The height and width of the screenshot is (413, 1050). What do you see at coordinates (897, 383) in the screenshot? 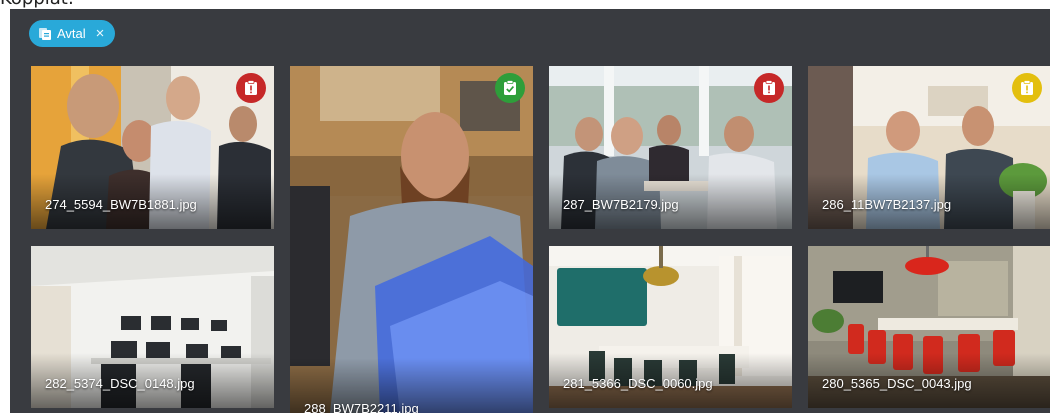
I see `image-filename: 280_5365_DSC_0043.jpg` at bounding box center [897, 383].